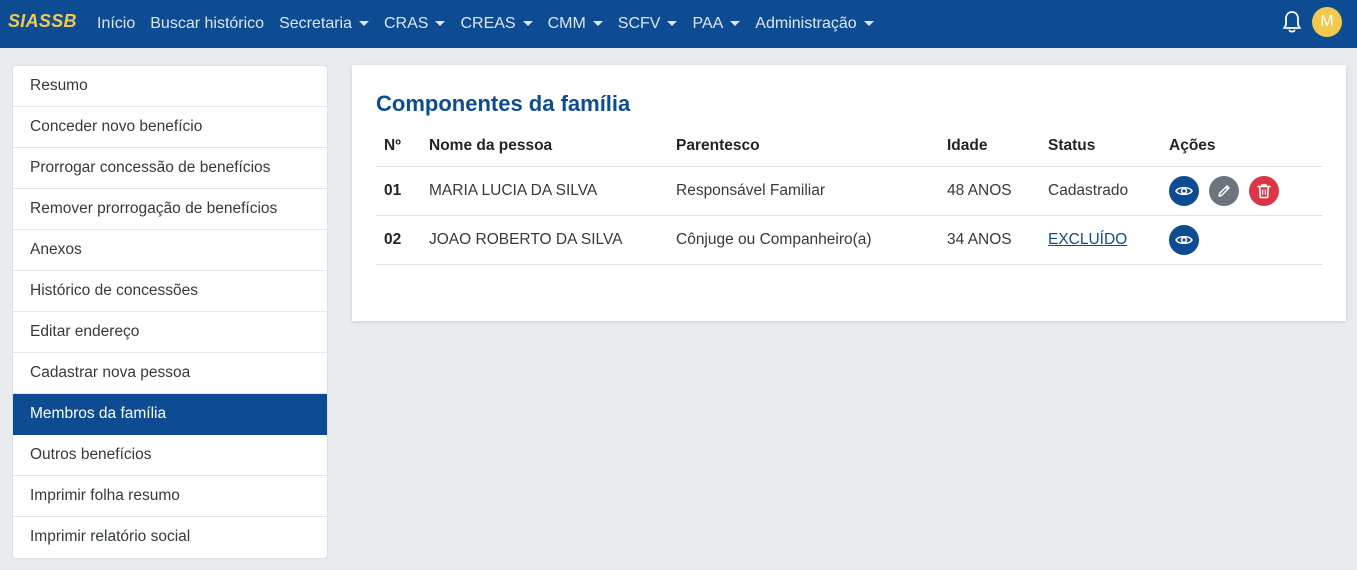 The width and height of the screenshot is (1357, 570). I want to click on nav-item-cras: CRAS, so click(415, 24).